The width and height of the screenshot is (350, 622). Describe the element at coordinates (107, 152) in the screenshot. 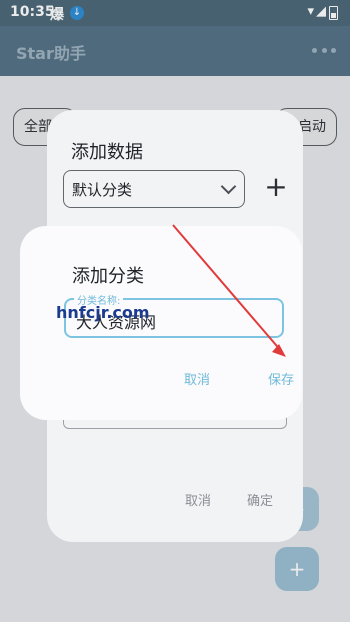

I see `add-data-title: 添加数据` at that location.